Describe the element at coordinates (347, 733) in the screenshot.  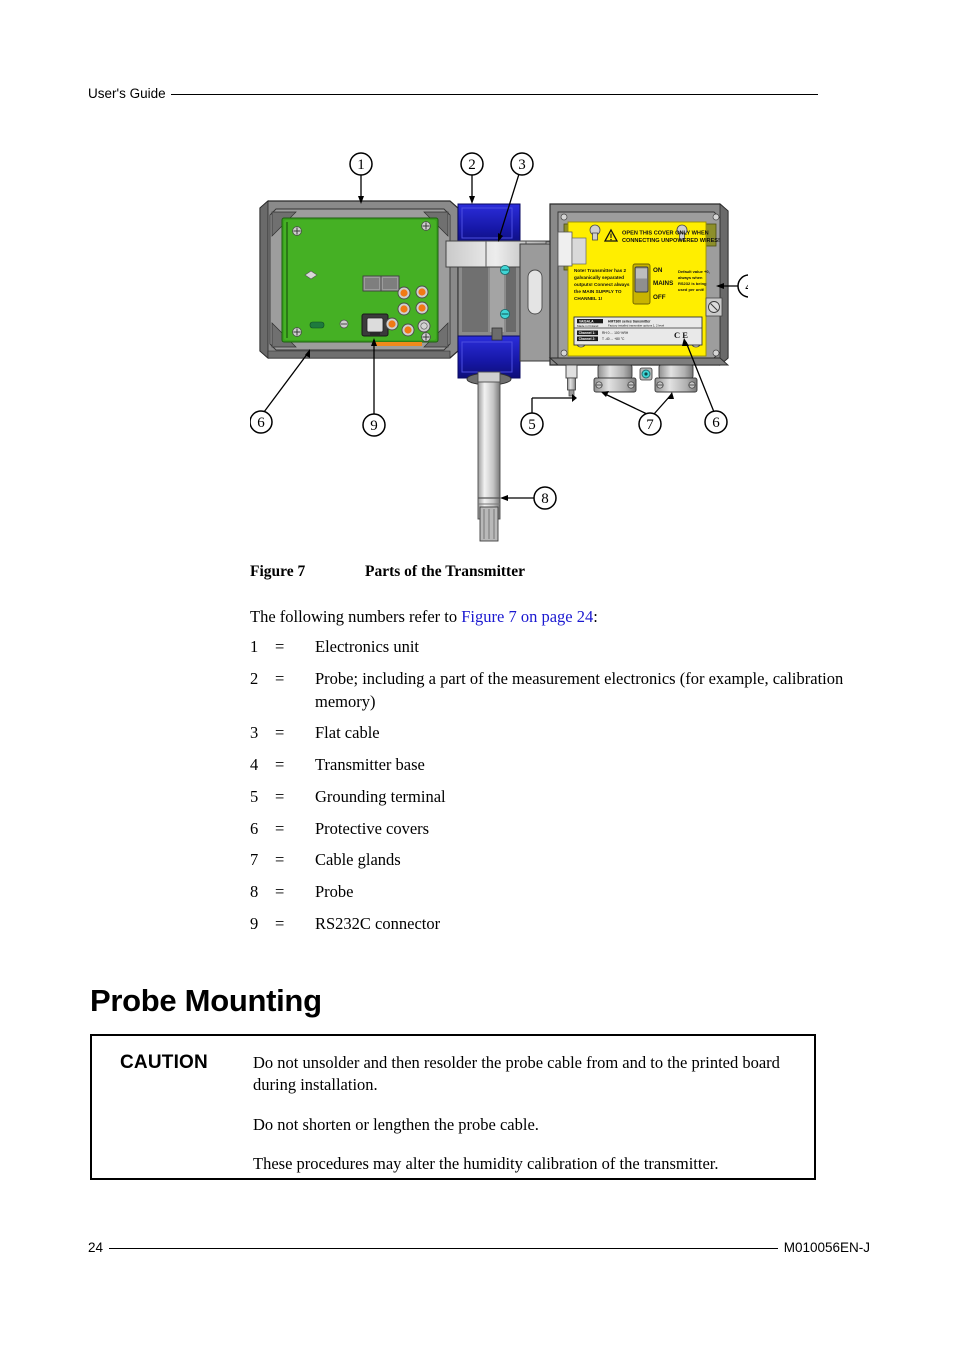
I see `legend-text: Flat cable` at that location.